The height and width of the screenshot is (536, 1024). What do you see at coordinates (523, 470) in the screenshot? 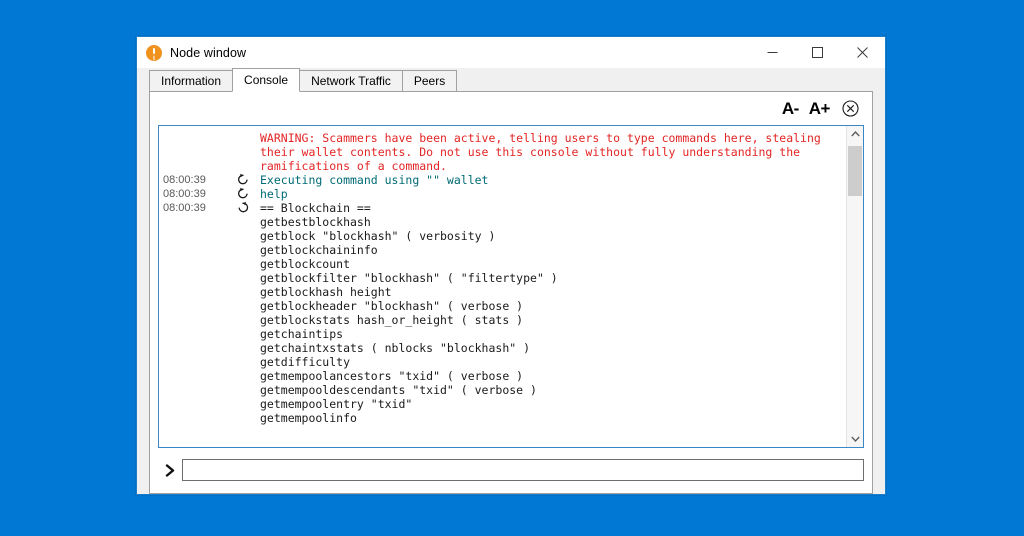
I see `command-input` at bounding box center [523, 470].